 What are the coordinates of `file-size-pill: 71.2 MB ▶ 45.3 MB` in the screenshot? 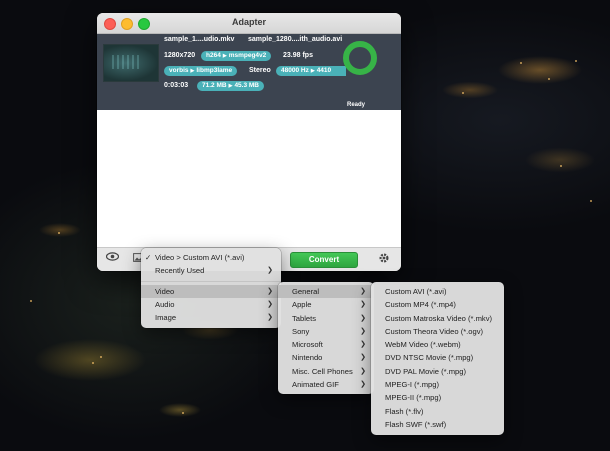 It's located at (231, 86).